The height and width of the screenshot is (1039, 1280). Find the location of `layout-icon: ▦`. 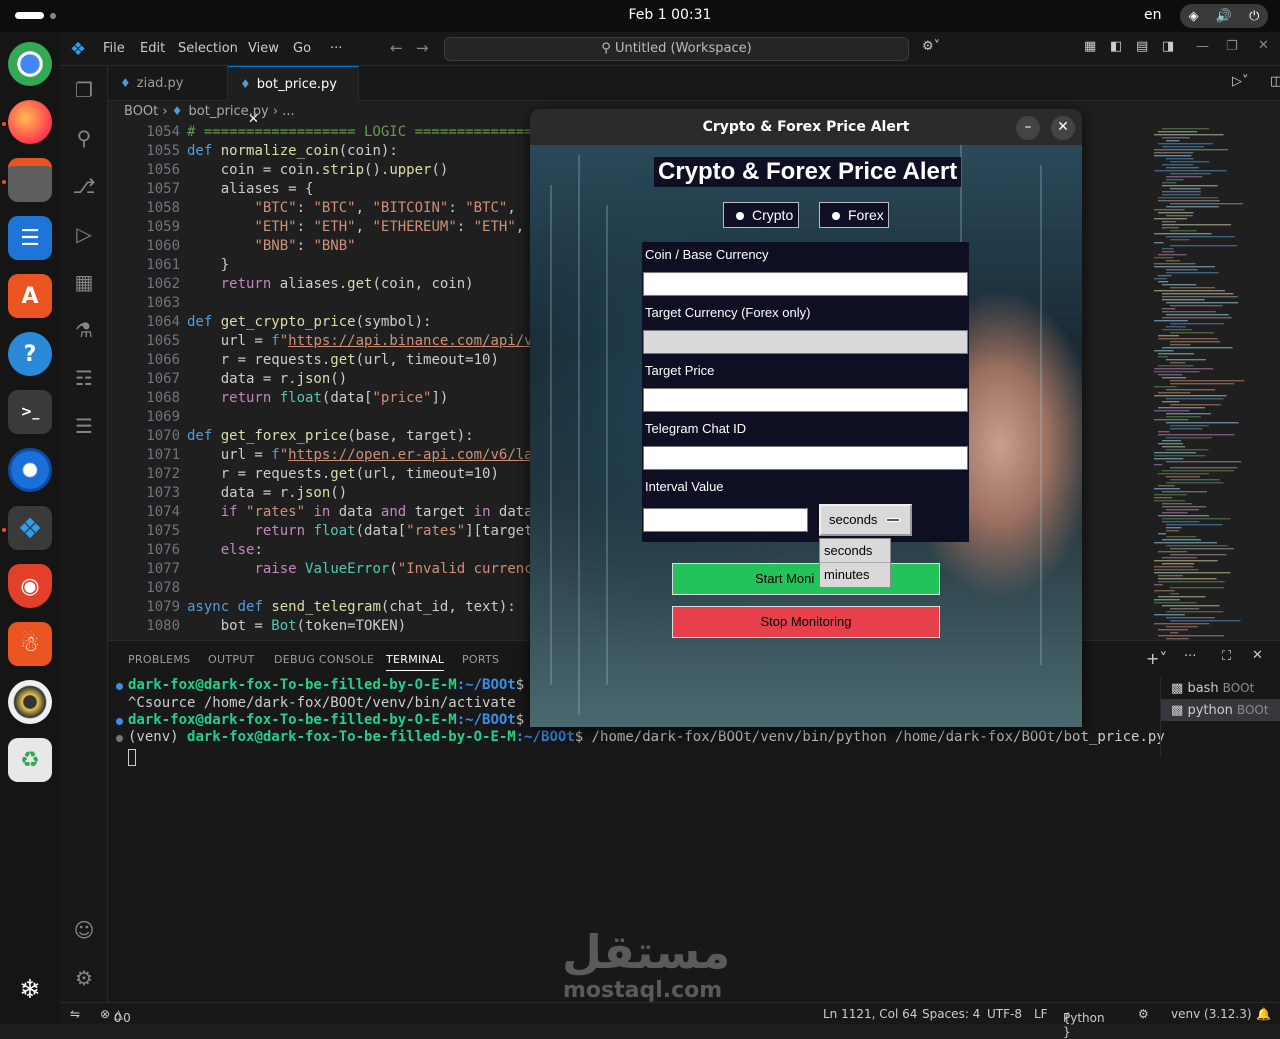

layout-icon: ▦ is located at coordinates (1090, 46).